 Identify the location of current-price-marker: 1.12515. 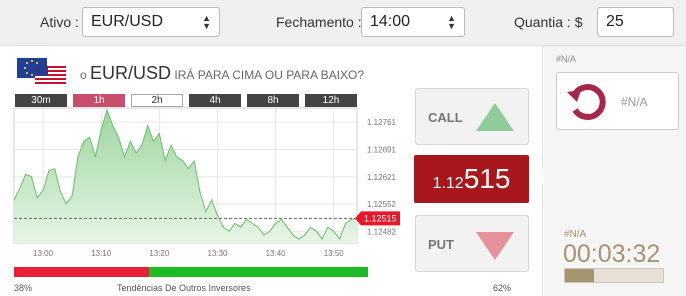
(377, 218).